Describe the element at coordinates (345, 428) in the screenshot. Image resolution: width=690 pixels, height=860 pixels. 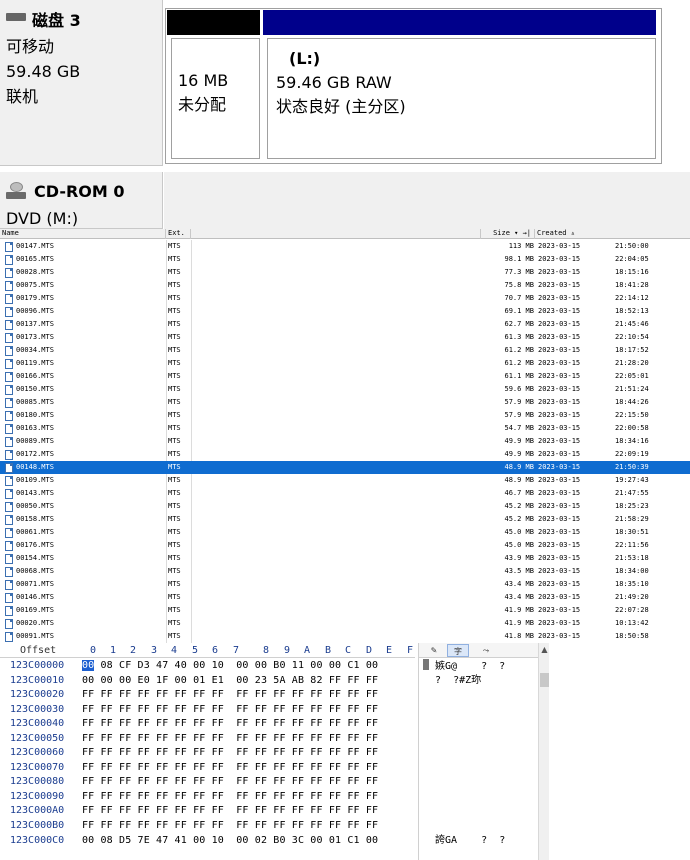
I see `table-row: 00163.MTS MTS 54.7 MB 2023-03-15 22:00:58` at that location.